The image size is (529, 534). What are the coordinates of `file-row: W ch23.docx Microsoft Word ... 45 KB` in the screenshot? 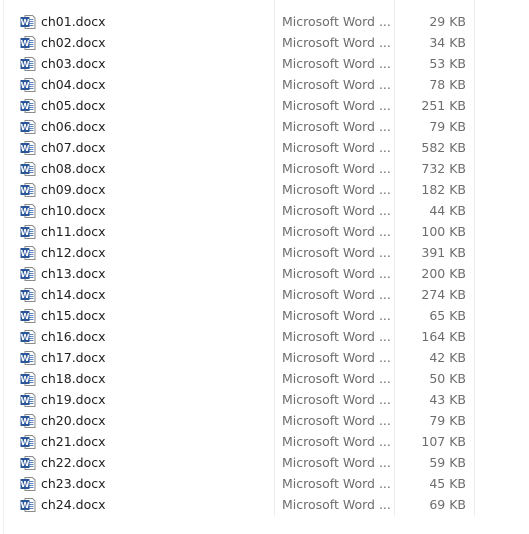 It's located at (264, 483).